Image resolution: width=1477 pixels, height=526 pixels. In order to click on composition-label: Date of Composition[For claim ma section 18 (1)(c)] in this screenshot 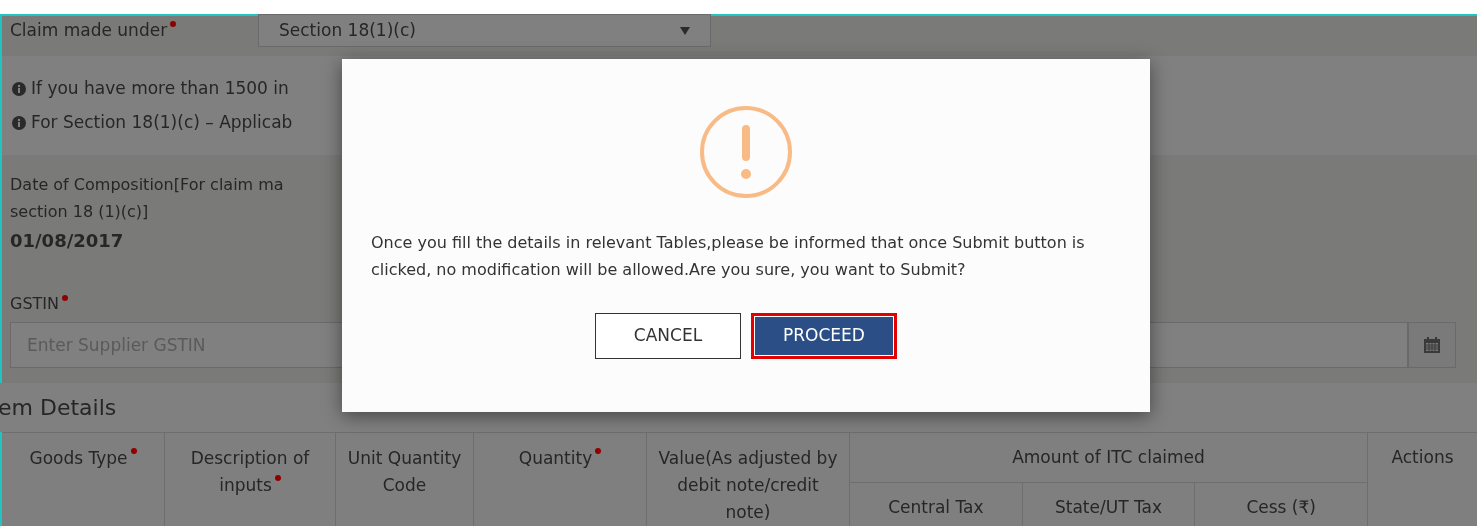, I will do `click(147, 198)`.